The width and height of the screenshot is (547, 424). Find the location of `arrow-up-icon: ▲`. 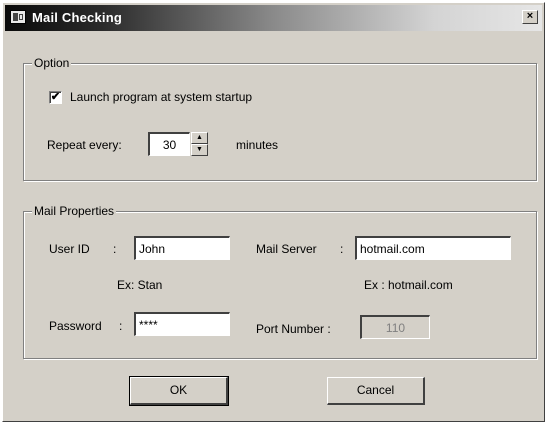

arrow-up-icon: ▲ is located at coordinates (199, 137).